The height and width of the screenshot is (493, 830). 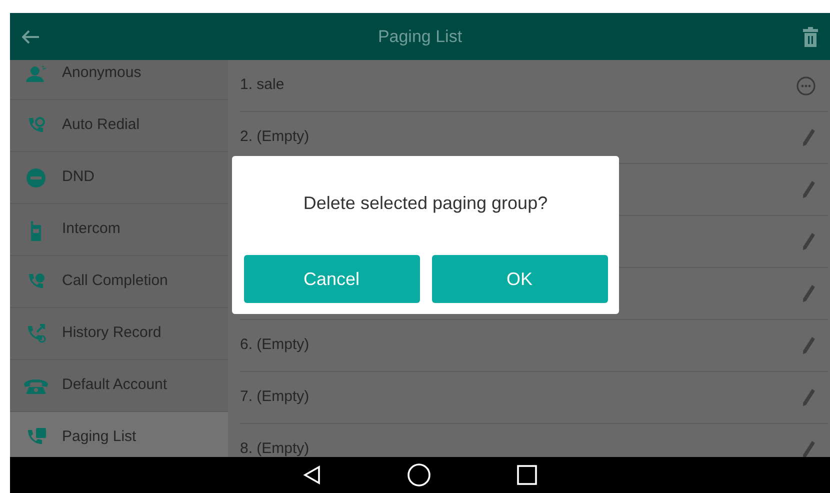 I want to click on trash-icon, so click(x=810, y=36).